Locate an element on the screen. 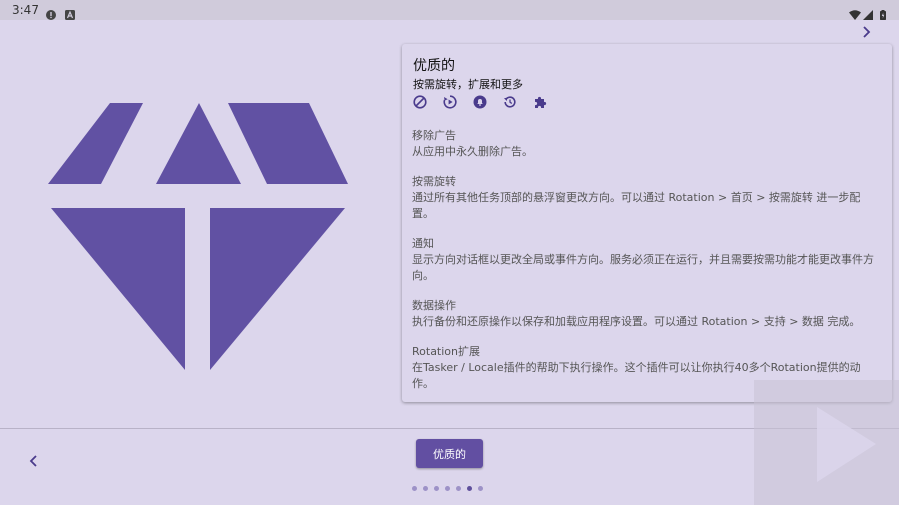 The image size is (899, 505). page-dot-active is located at coordinates (469, 488).